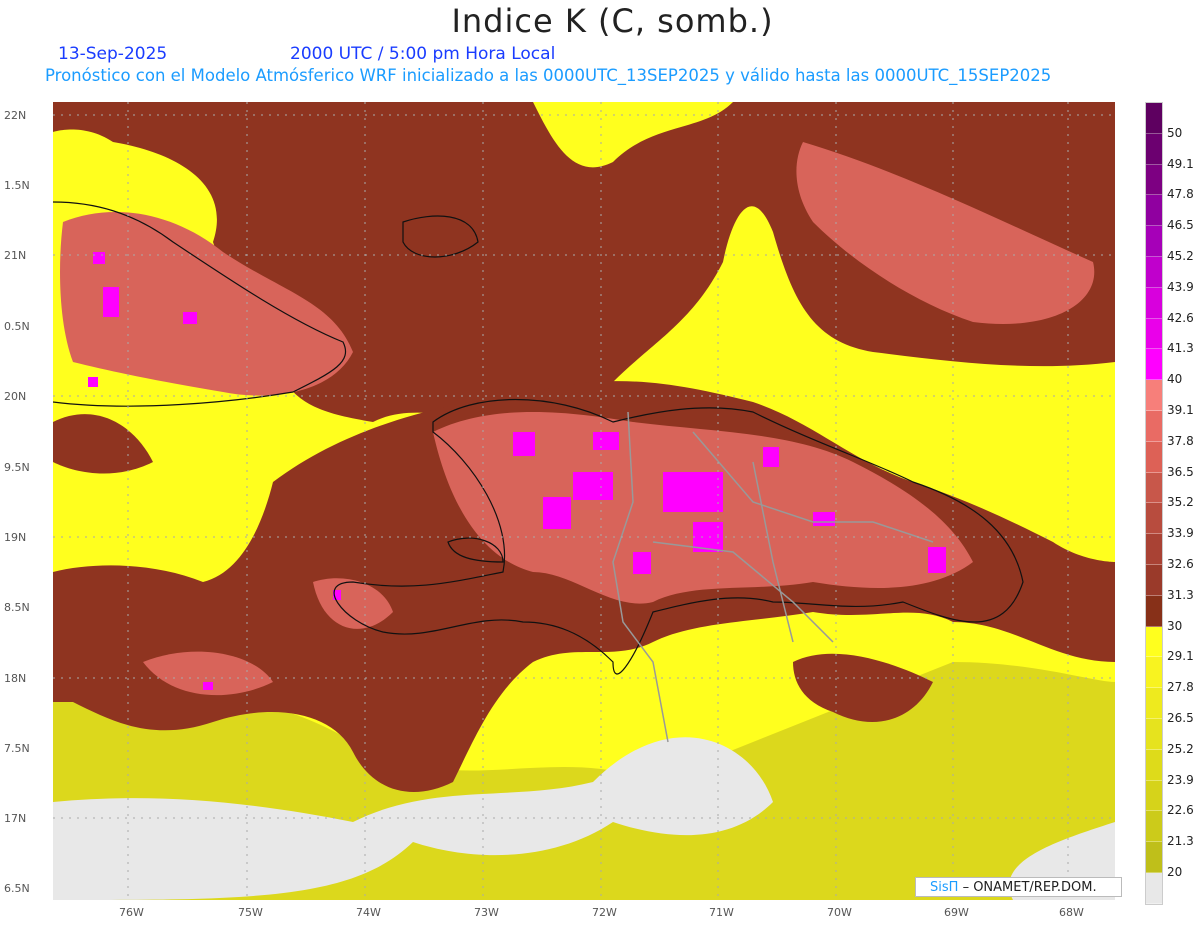  What do you see at coordinates (1180, 718) in the screenshot?
I see `colorbar-label: 26.5` at bounding box center [1180, 718].